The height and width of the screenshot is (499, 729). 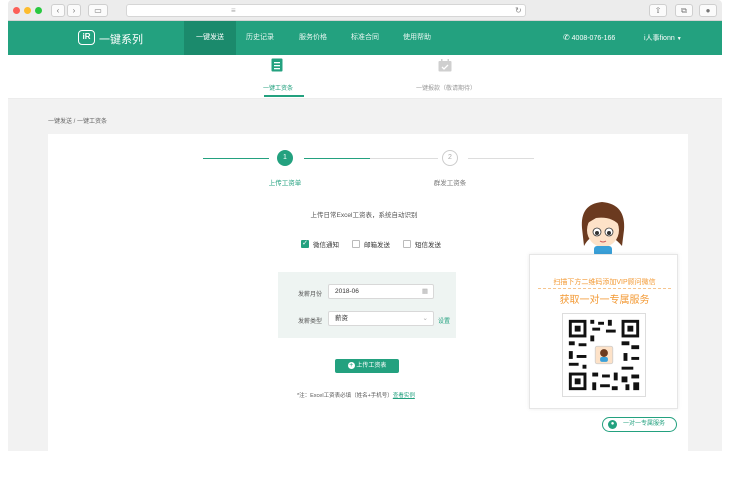 I want to click on caret-down-icon: ▼, so click(x=679, y=39).